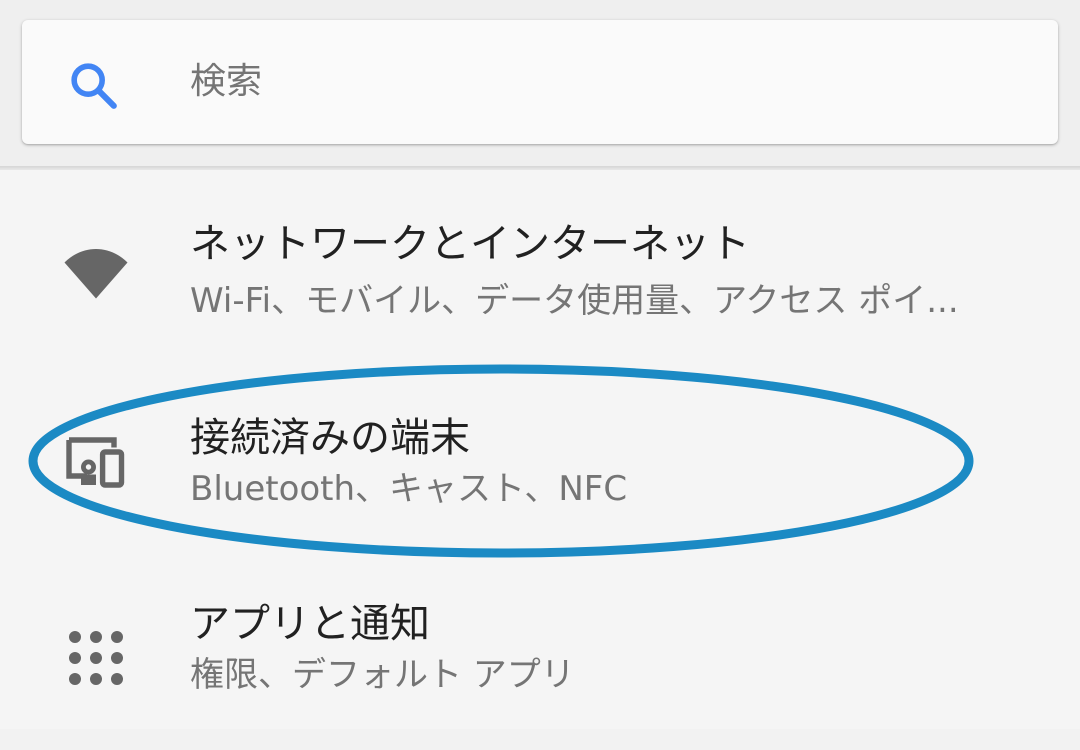 The width and height of the screenshot is (1080, 750). What do you see at coordinates (96, 658) in the screenshot?
I see `apps-grid-icon` at bounding box center [96, 658].